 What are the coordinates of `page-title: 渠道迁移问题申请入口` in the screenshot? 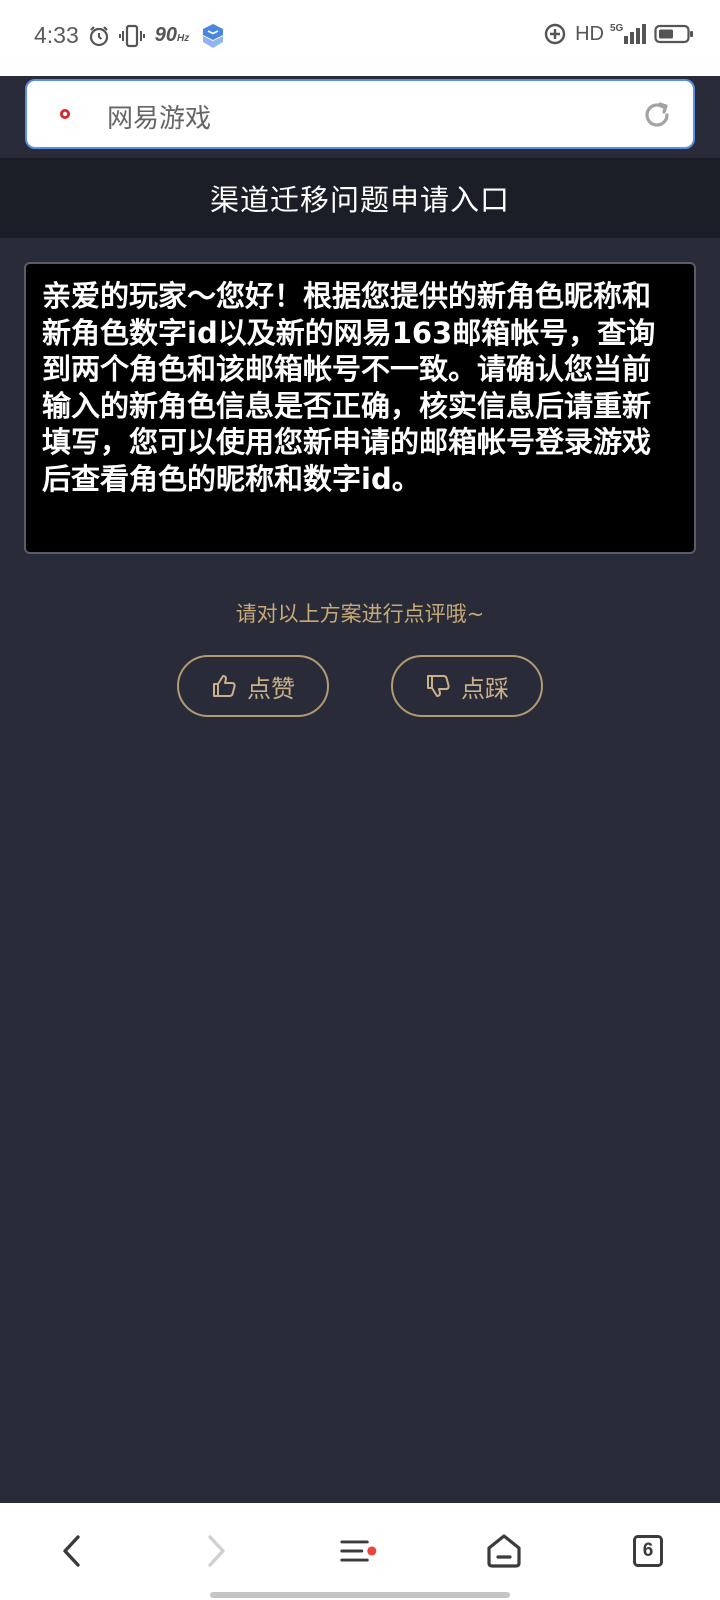 It's located at (359, 200).